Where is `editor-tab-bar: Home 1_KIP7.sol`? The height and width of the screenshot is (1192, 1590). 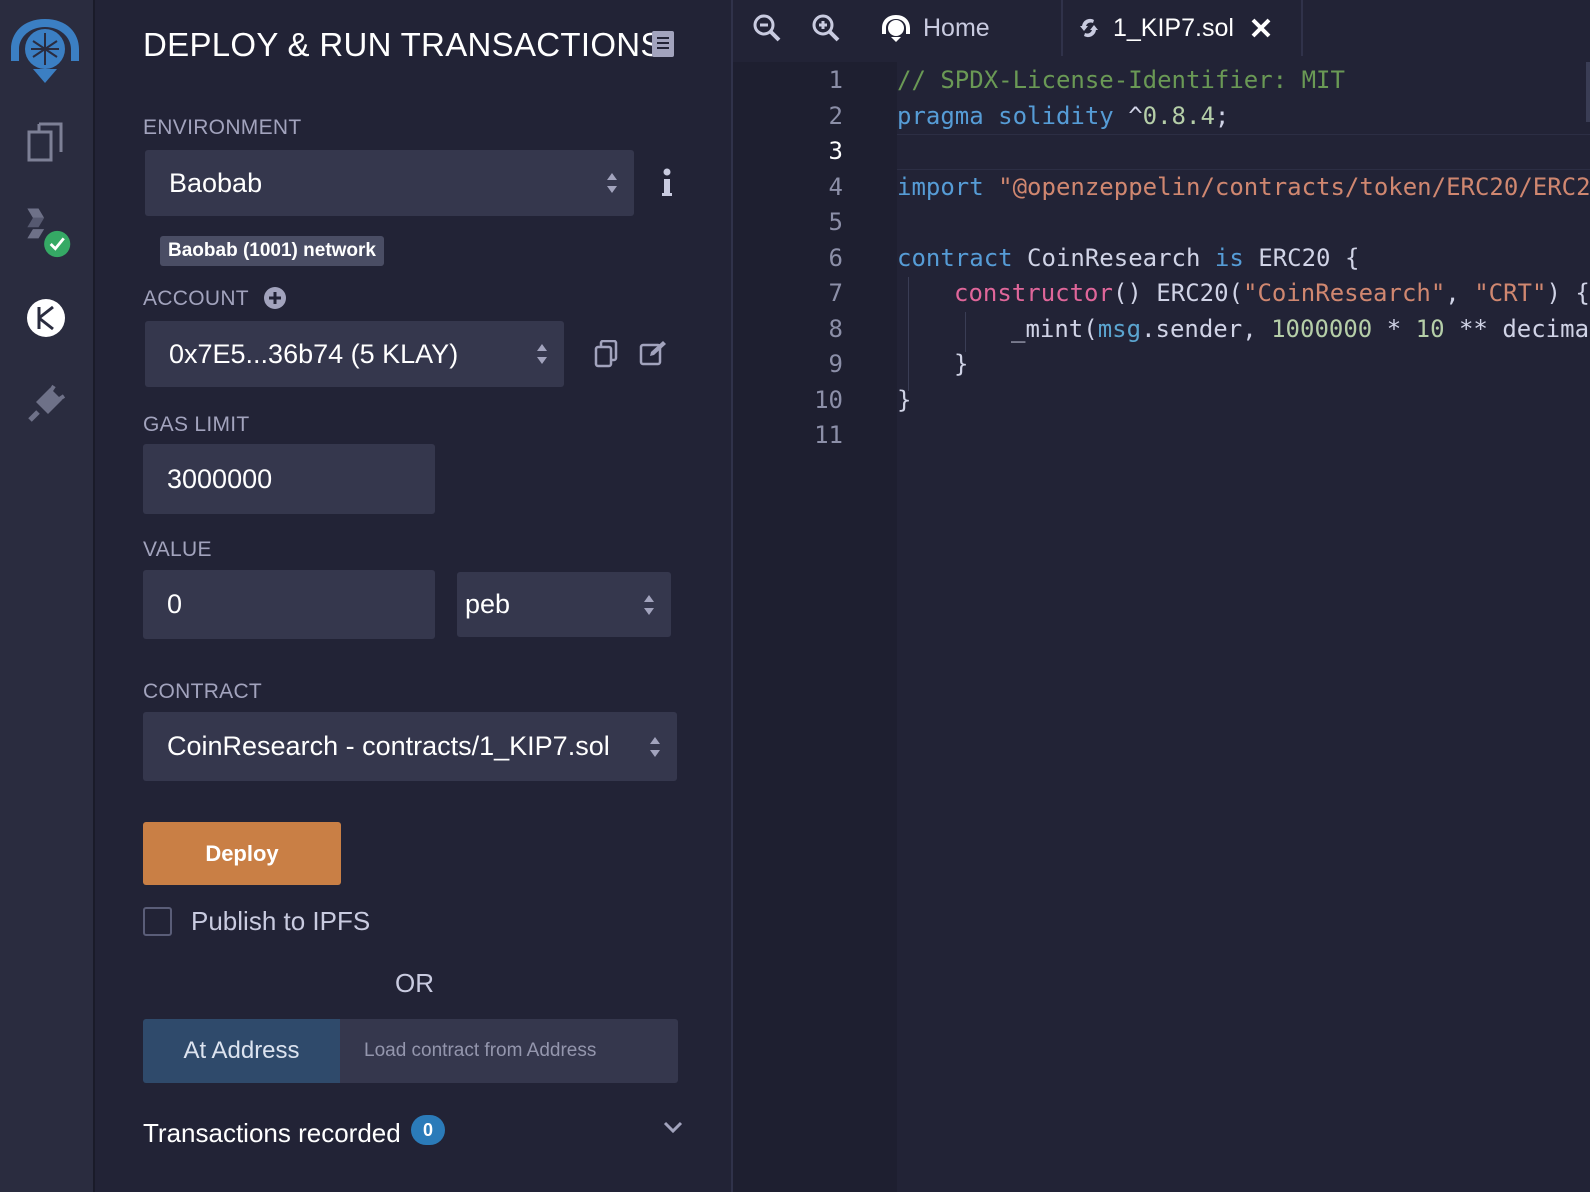
editor-tab-bar: Home 1_KIP7.sol is located at coordinates (1161, 28).